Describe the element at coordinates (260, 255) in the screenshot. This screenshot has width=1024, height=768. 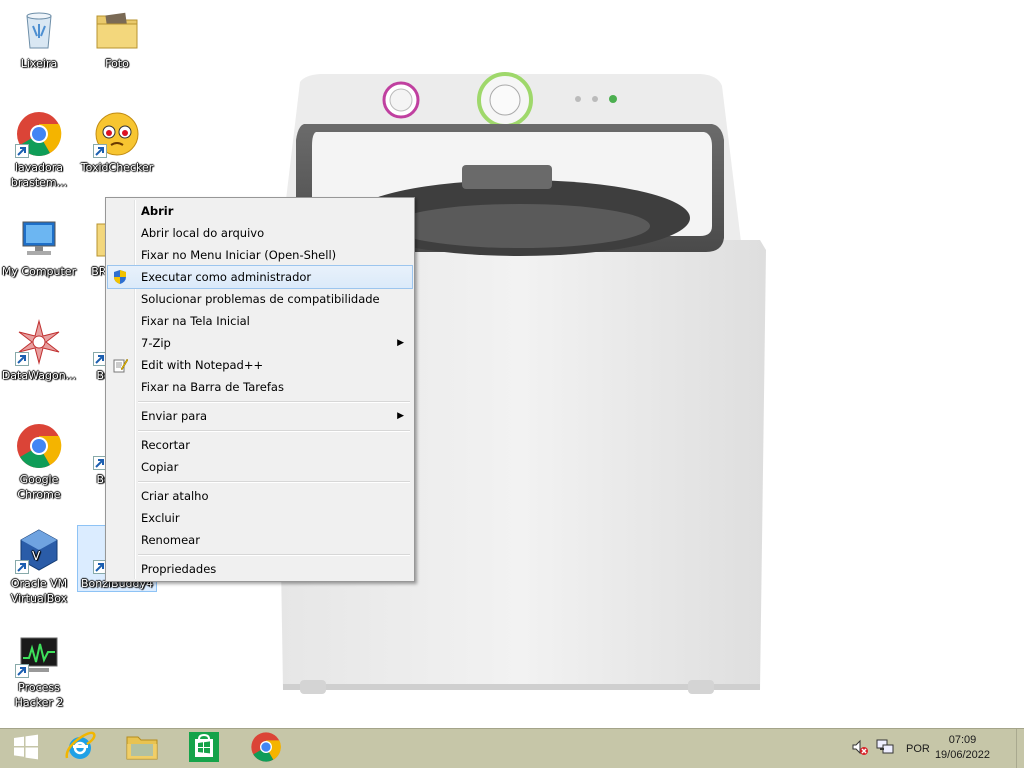
I see `menu-item-fixar-menu-iniciar: Fixar no Menu Iniciar (Open-Shell)` at that location.